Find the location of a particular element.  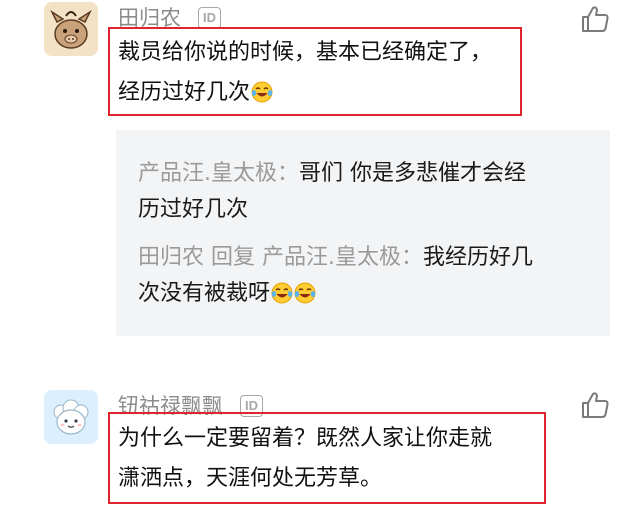

id-badge: ID is located at coordinates (209, 18).